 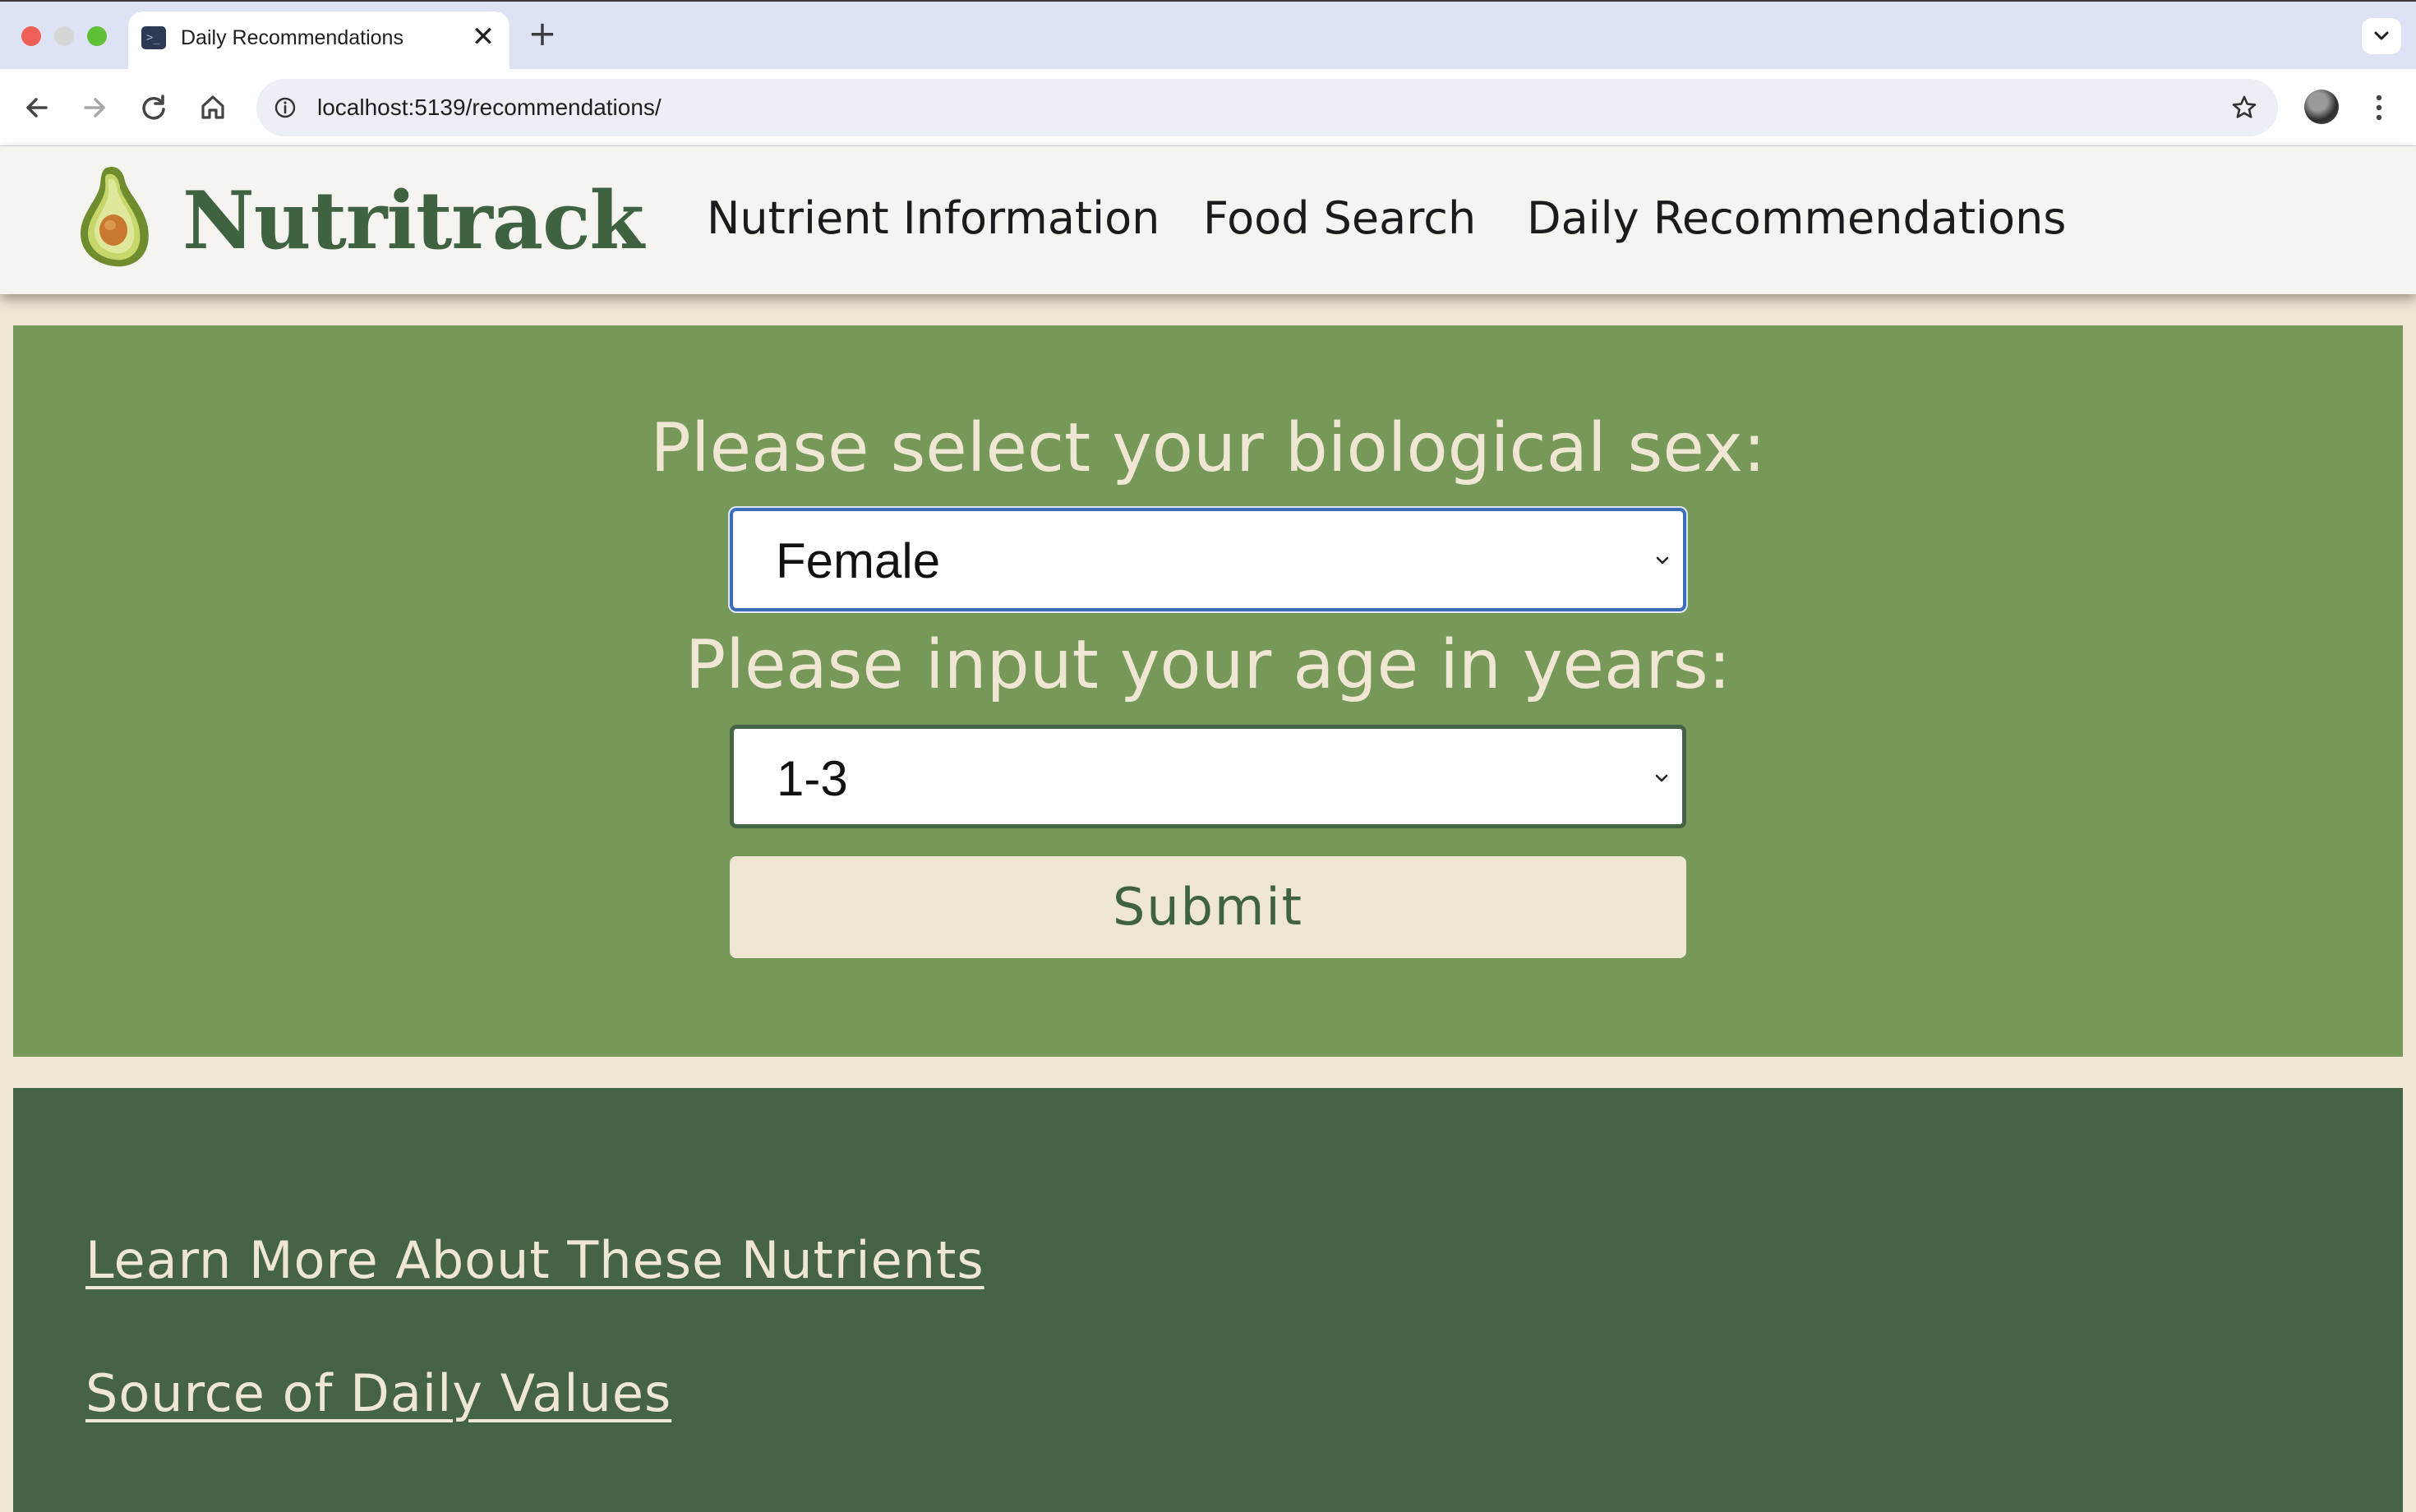 I want to click on profile-avatar, so click(x=2322, y=107).